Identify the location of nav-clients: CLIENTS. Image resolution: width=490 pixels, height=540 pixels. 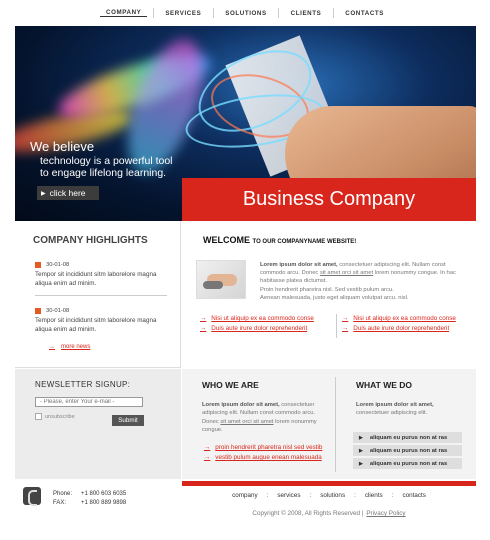
(306, 13).